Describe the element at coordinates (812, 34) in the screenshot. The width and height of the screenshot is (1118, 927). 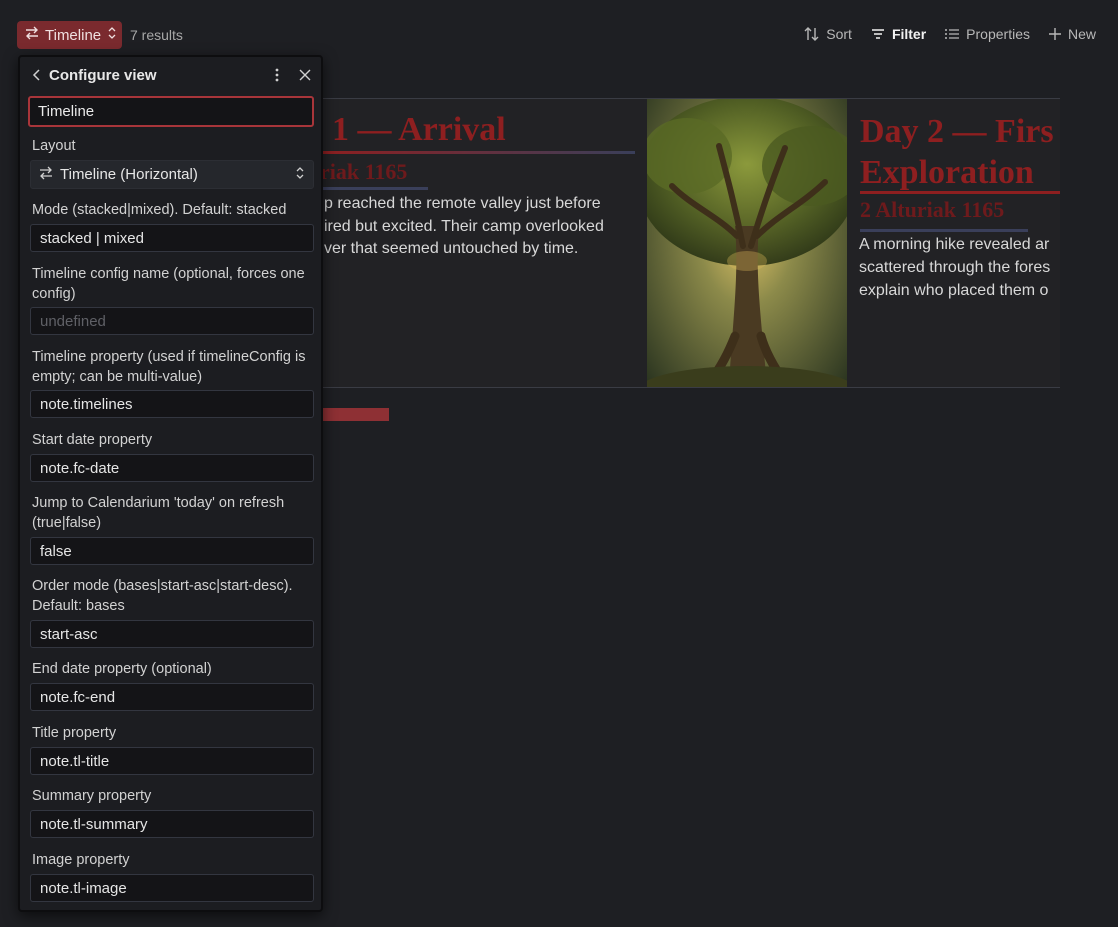
I see `sort-icon` at that location.